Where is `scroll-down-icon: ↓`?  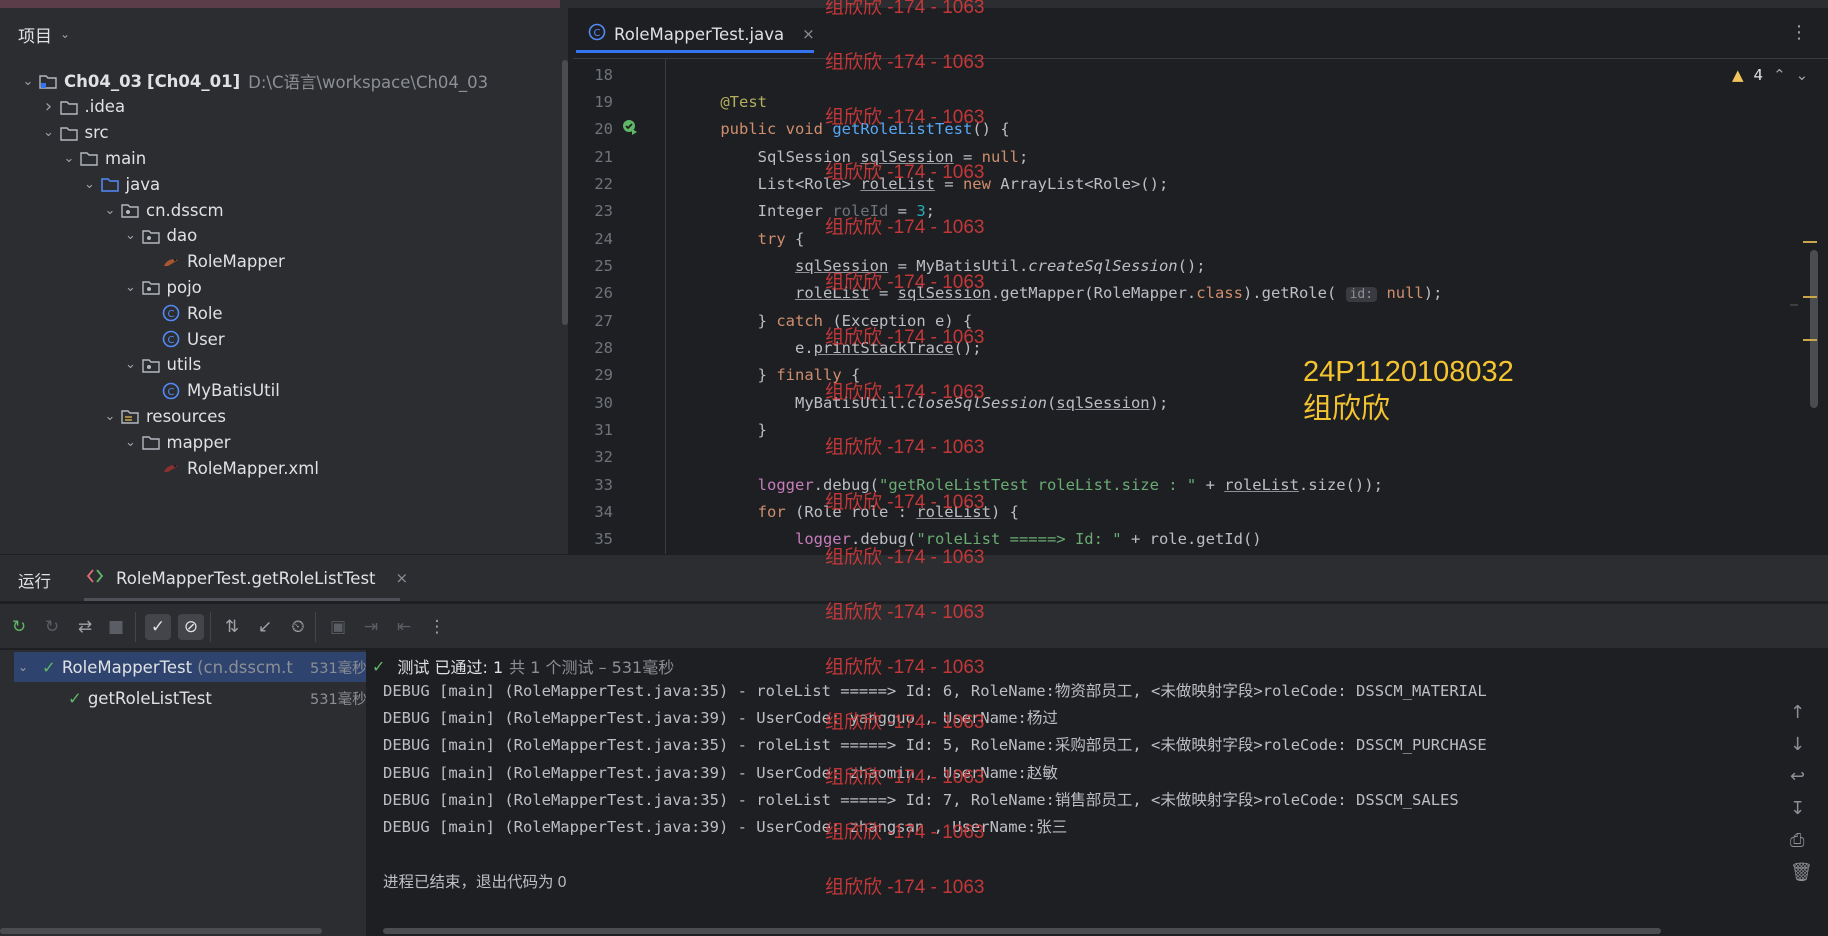 scroll-down-icon: ↓ is located at coordinates (1797, 744).